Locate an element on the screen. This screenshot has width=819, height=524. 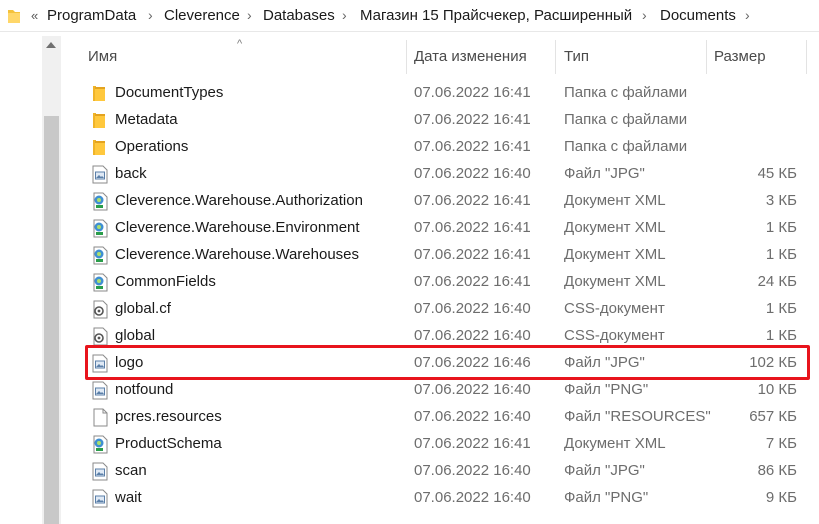
file-size: 86 КБ is located at coordinates (777, 470).